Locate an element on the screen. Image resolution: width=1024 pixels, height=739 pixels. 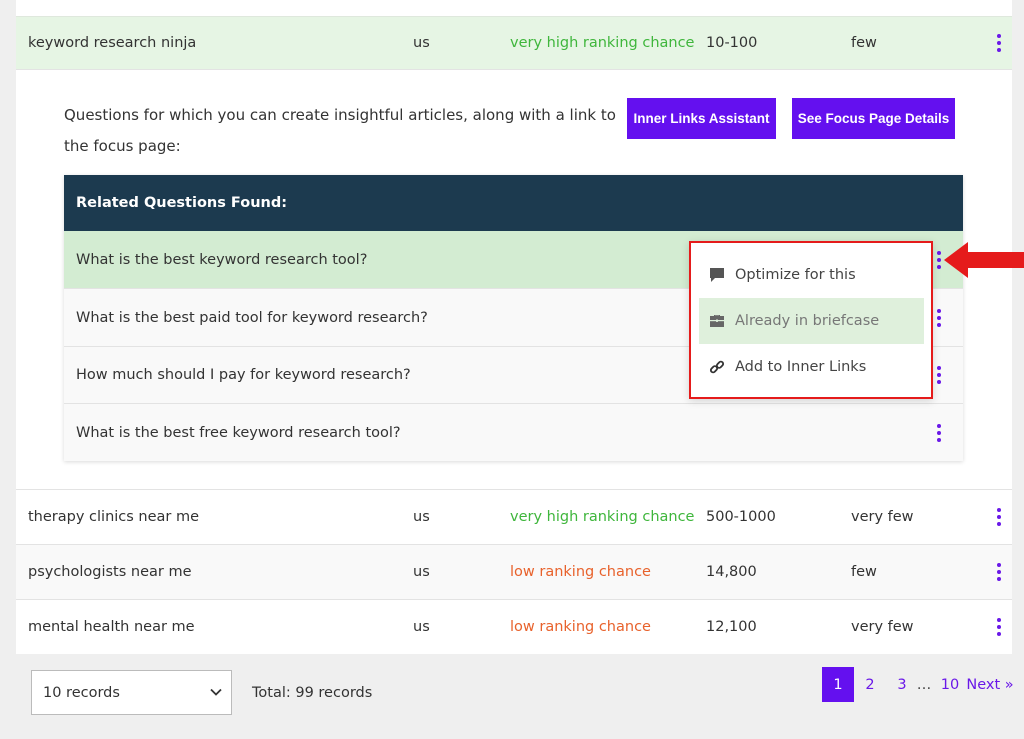
volume-cell: 14,800 is located at coordinates (731, 572).